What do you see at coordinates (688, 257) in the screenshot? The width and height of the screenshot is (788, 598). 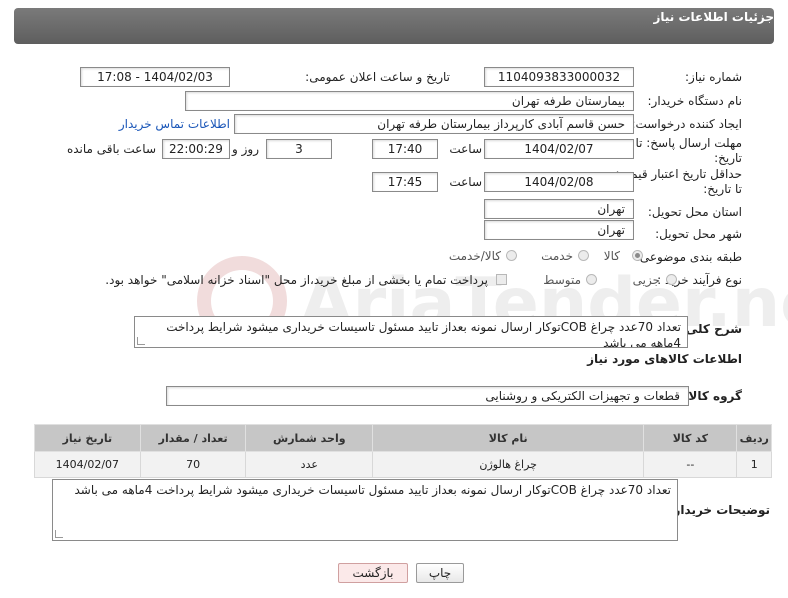 I see `category-label: طبقه بندی موضوعی:` at bounding box center [688, 257].